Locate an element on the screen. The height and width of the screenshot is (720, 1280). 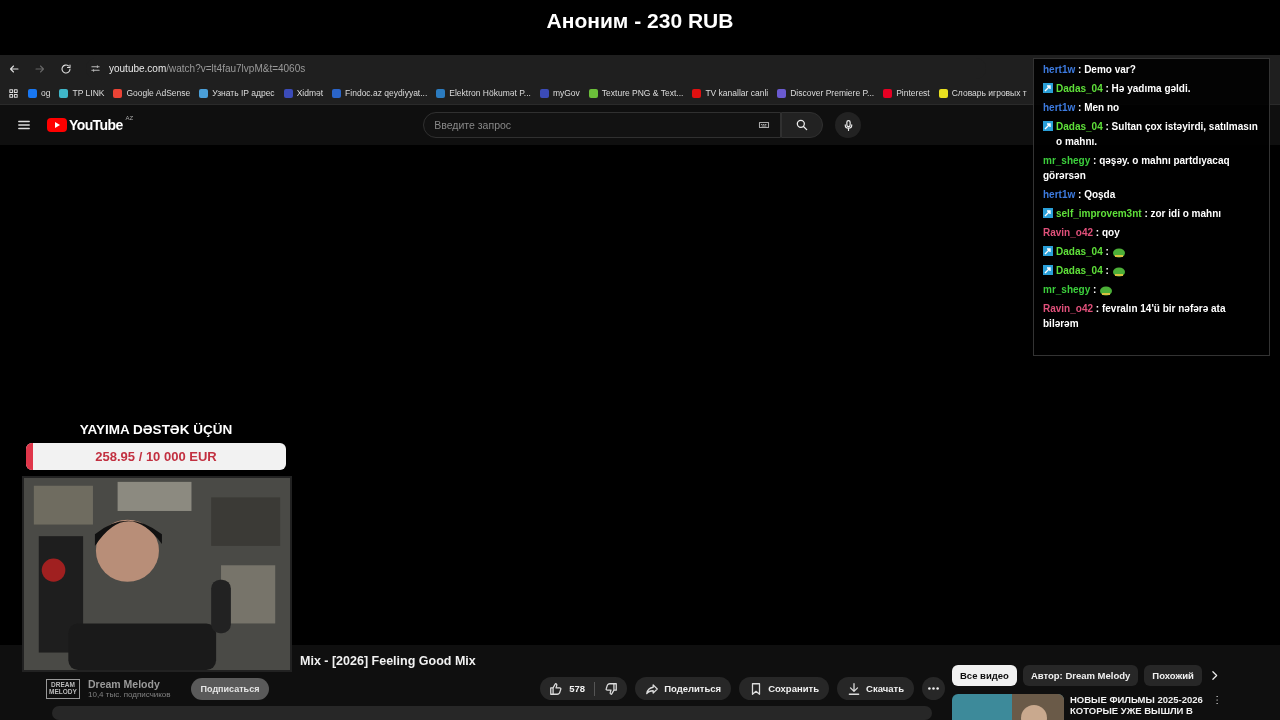
chat-message: self_improvem3nt : zor idi o mahnı is located at coordinates (1139, 214).